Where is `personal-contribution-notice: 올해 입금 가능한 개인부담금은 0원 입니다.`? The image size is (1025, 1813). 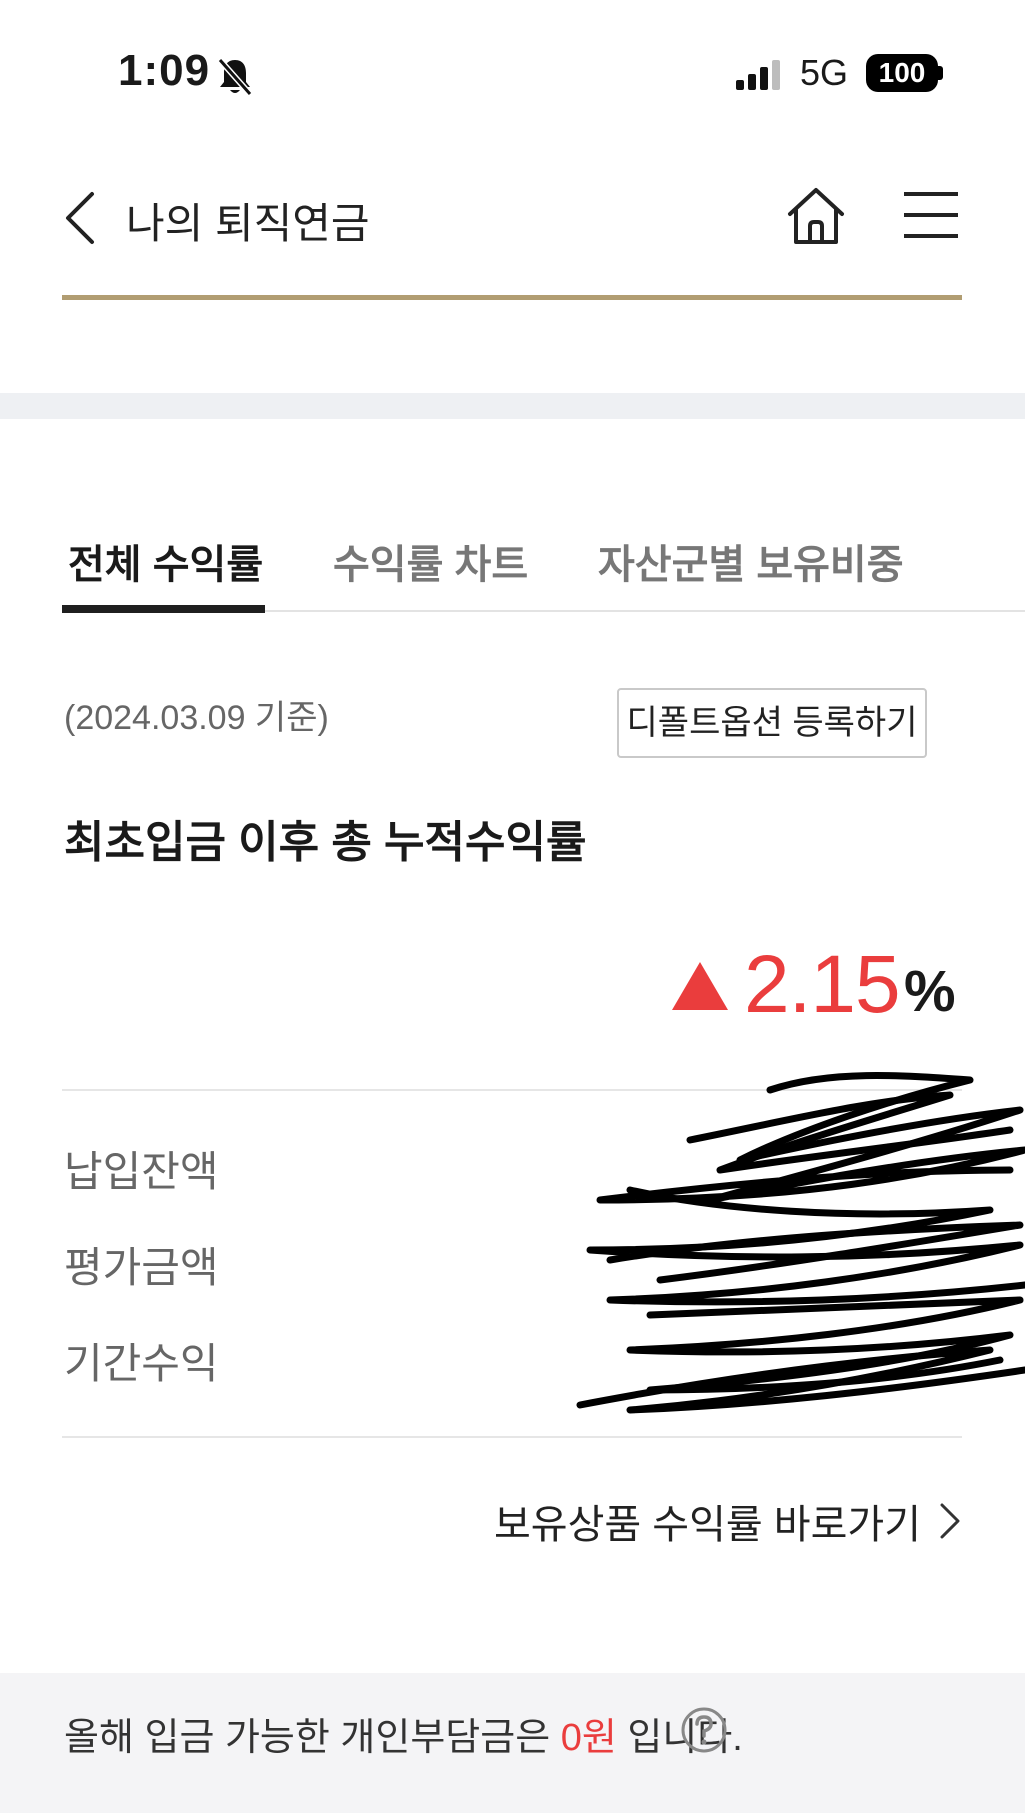
personal-contribution-notice: 올해 입금 가능한 개인부담금은 0원 입니다. is located at coordinates (403, 1733).